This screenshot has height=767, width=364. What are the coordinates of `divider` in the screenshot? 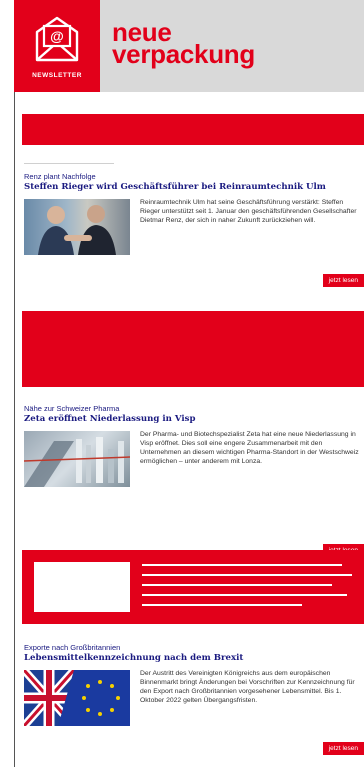 It's located at (69, 163).